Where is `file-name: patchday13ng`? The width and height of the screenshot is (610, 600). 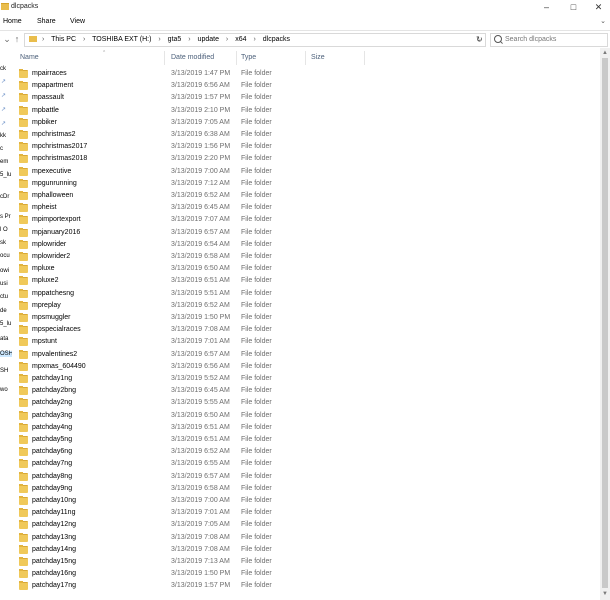 file-name: patchday13ng is located at coordinates (54, 537).